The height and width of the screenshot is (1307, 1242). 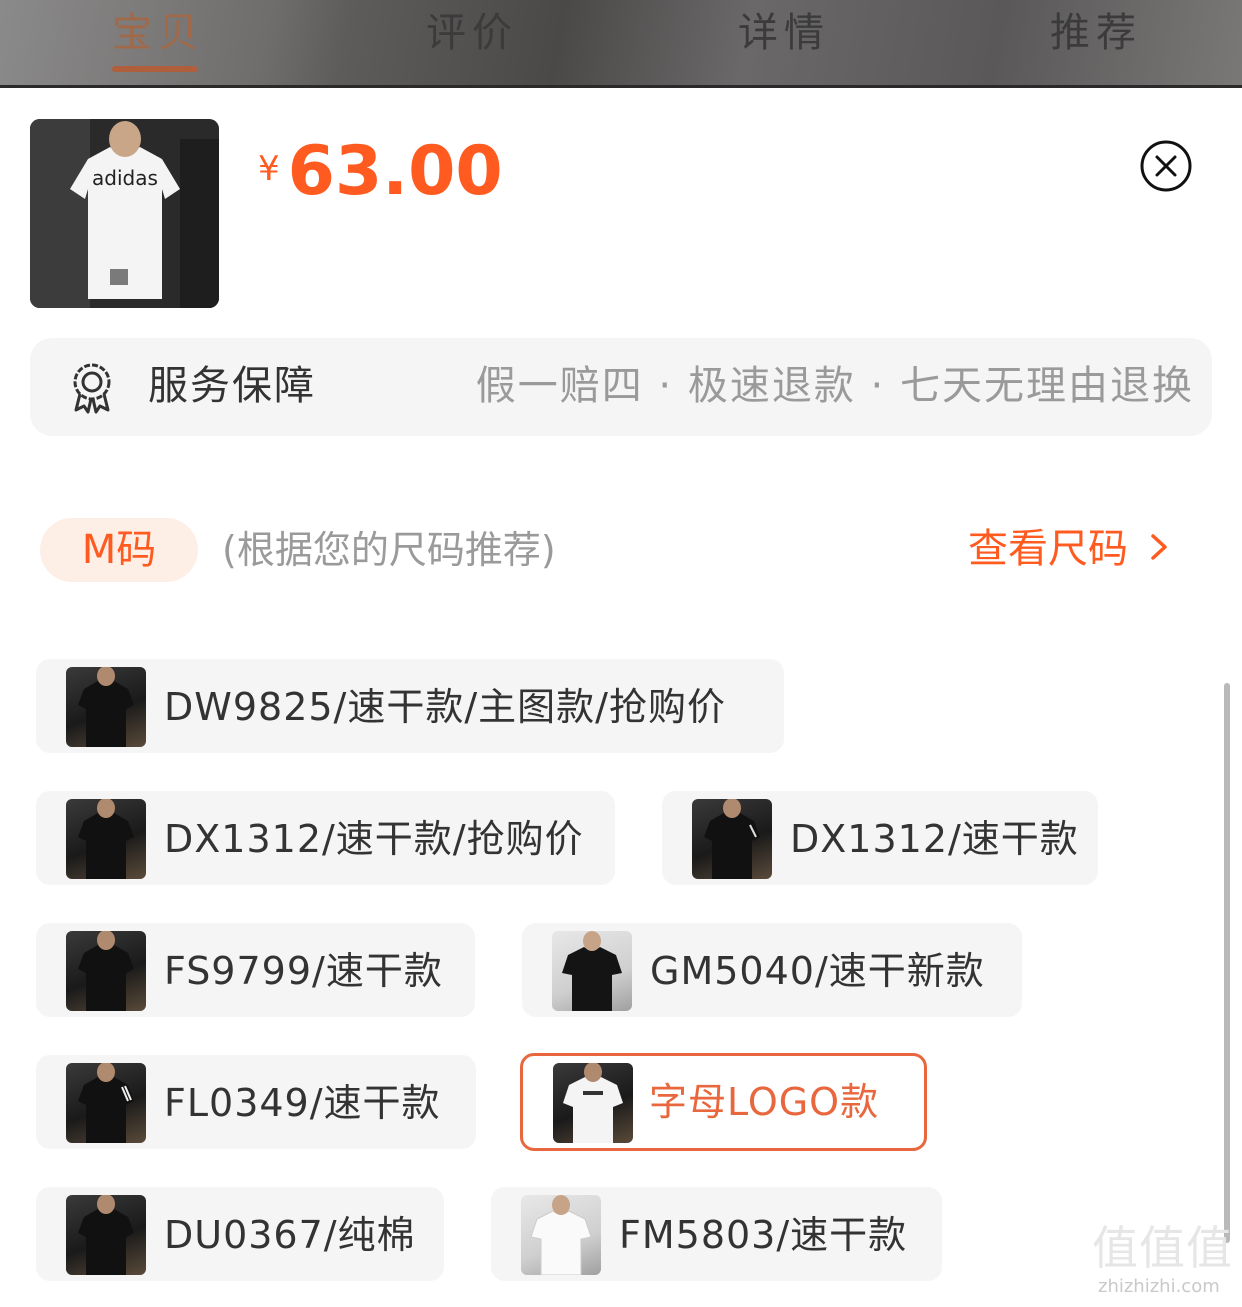 I want to click on active-tab-indicator, so click(x=155, y=69).